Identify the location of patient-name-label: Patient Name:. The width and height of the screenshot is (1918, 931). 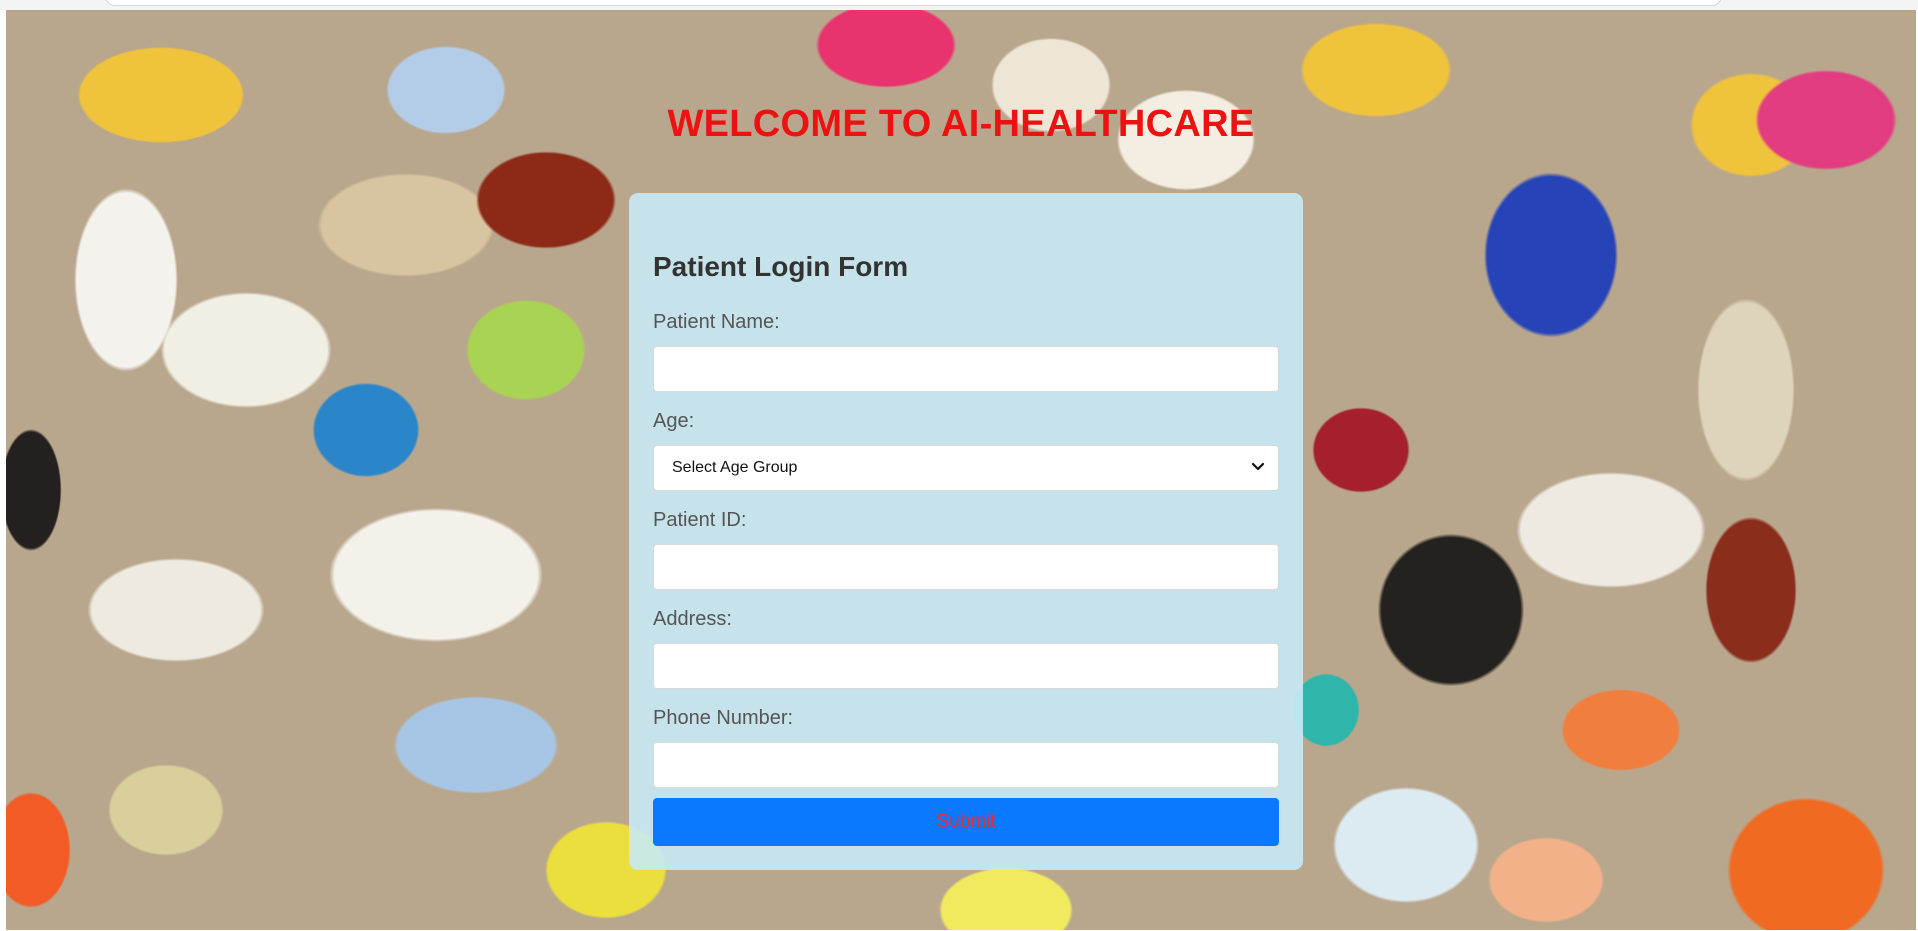
(716, 322).